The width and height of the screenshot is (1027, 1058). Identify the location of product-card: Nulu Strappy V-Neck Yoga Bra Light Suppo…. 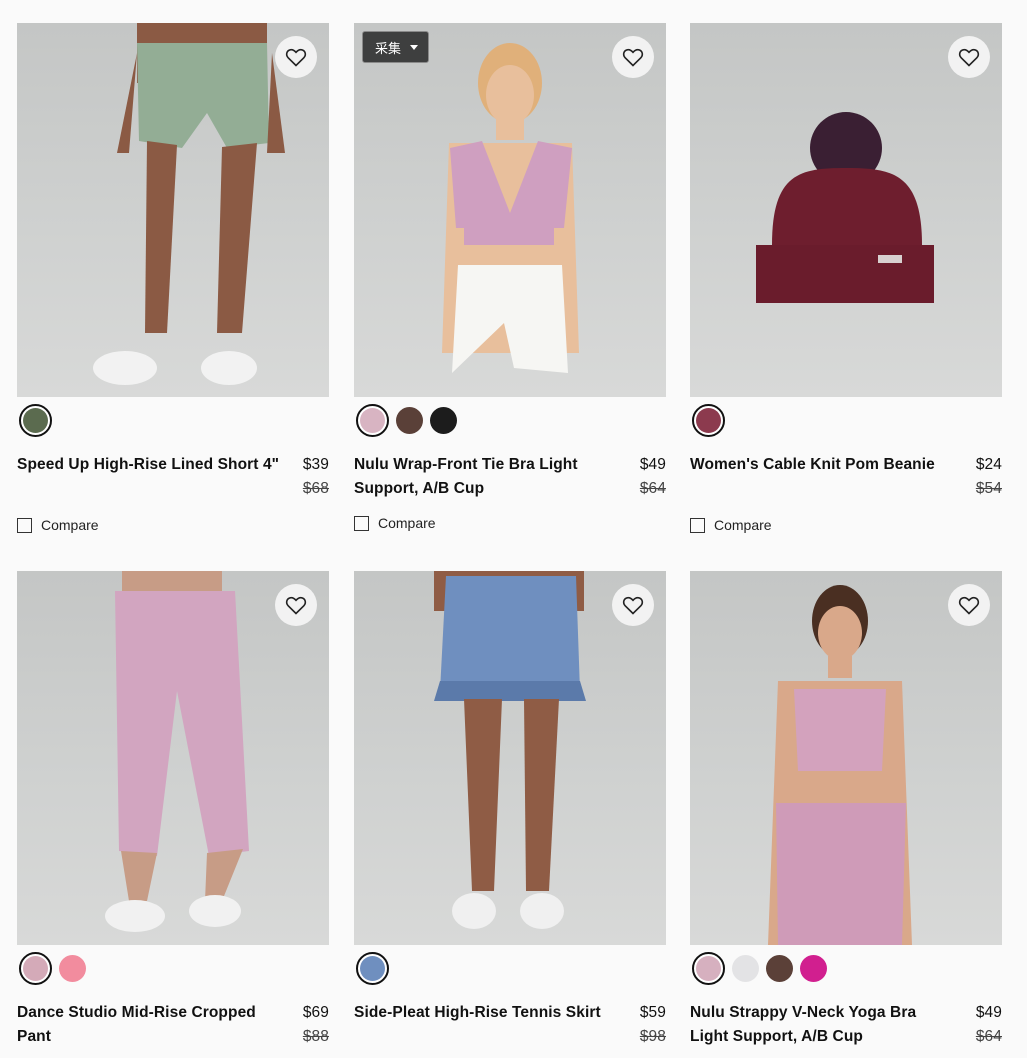
(846, 810).